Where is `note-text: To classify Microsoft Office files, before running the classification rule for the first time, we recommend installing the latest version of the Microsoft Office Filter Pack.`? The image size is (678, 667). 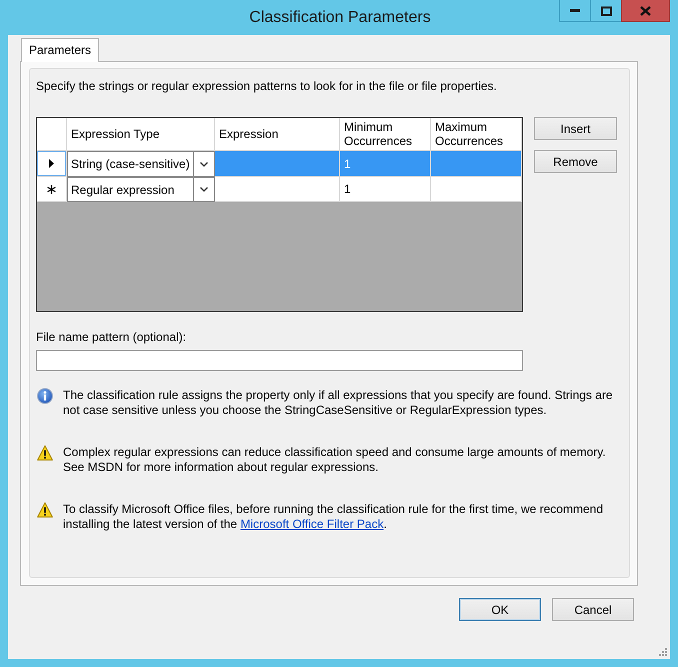
note-text: To classify Microsoft Office files, before running the classification rule for the first time, we recommend installing the latest version of the Microsoft Office Filter Pack. is located at coordinates (333, 517).